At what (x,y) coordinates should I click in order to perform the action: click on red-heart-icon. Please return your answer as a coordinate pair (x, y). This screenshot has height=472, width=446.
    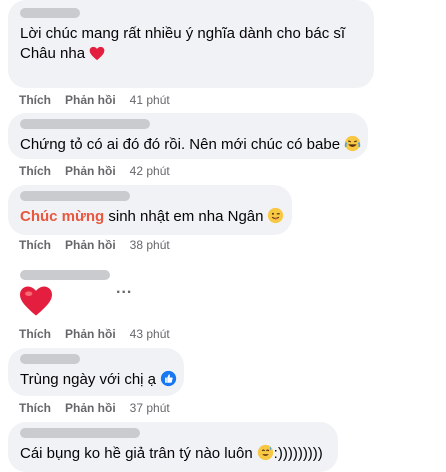
    Looking at the image, I should click on (97, 56).